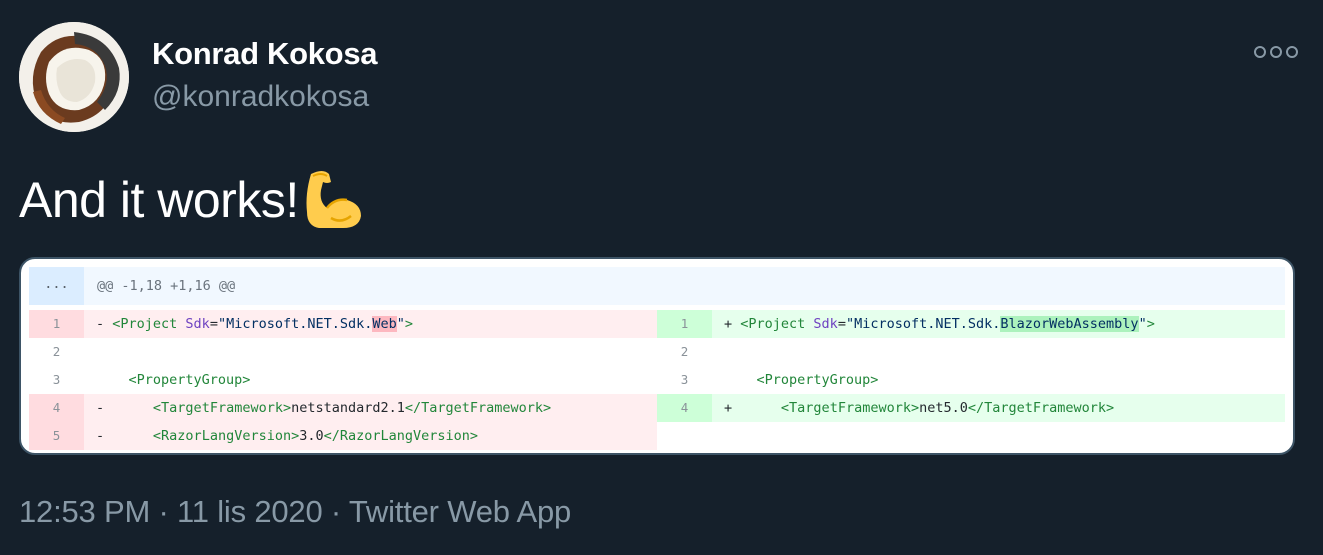  Describe the element at coordinates (971, 352) in the screenshot. I see `diff-row-right: 2` at that location.